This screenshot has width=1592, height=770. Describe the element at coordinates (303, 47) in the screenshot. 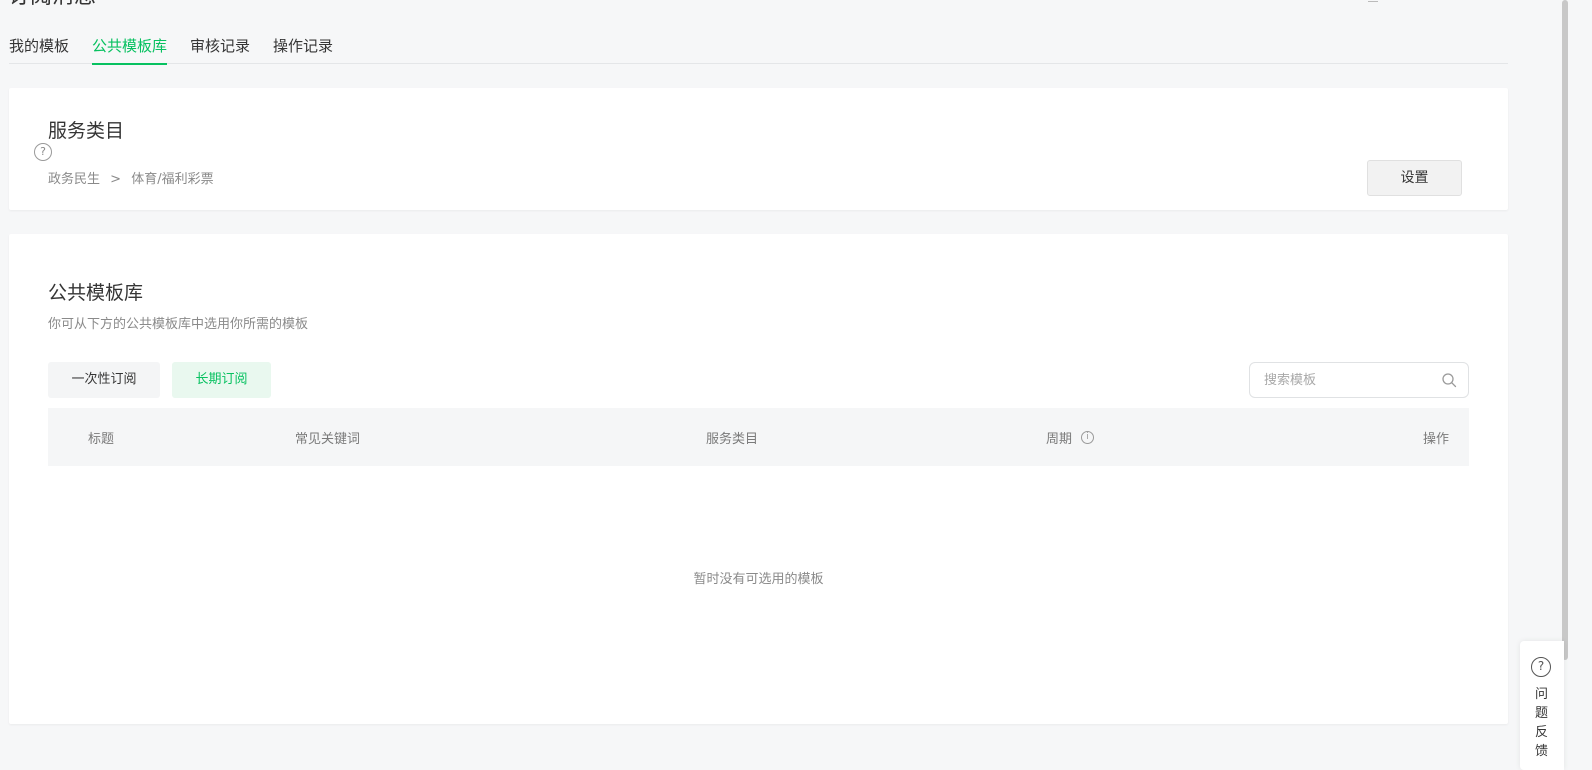

I see `tab-operation-records: 操作记录` at that location.